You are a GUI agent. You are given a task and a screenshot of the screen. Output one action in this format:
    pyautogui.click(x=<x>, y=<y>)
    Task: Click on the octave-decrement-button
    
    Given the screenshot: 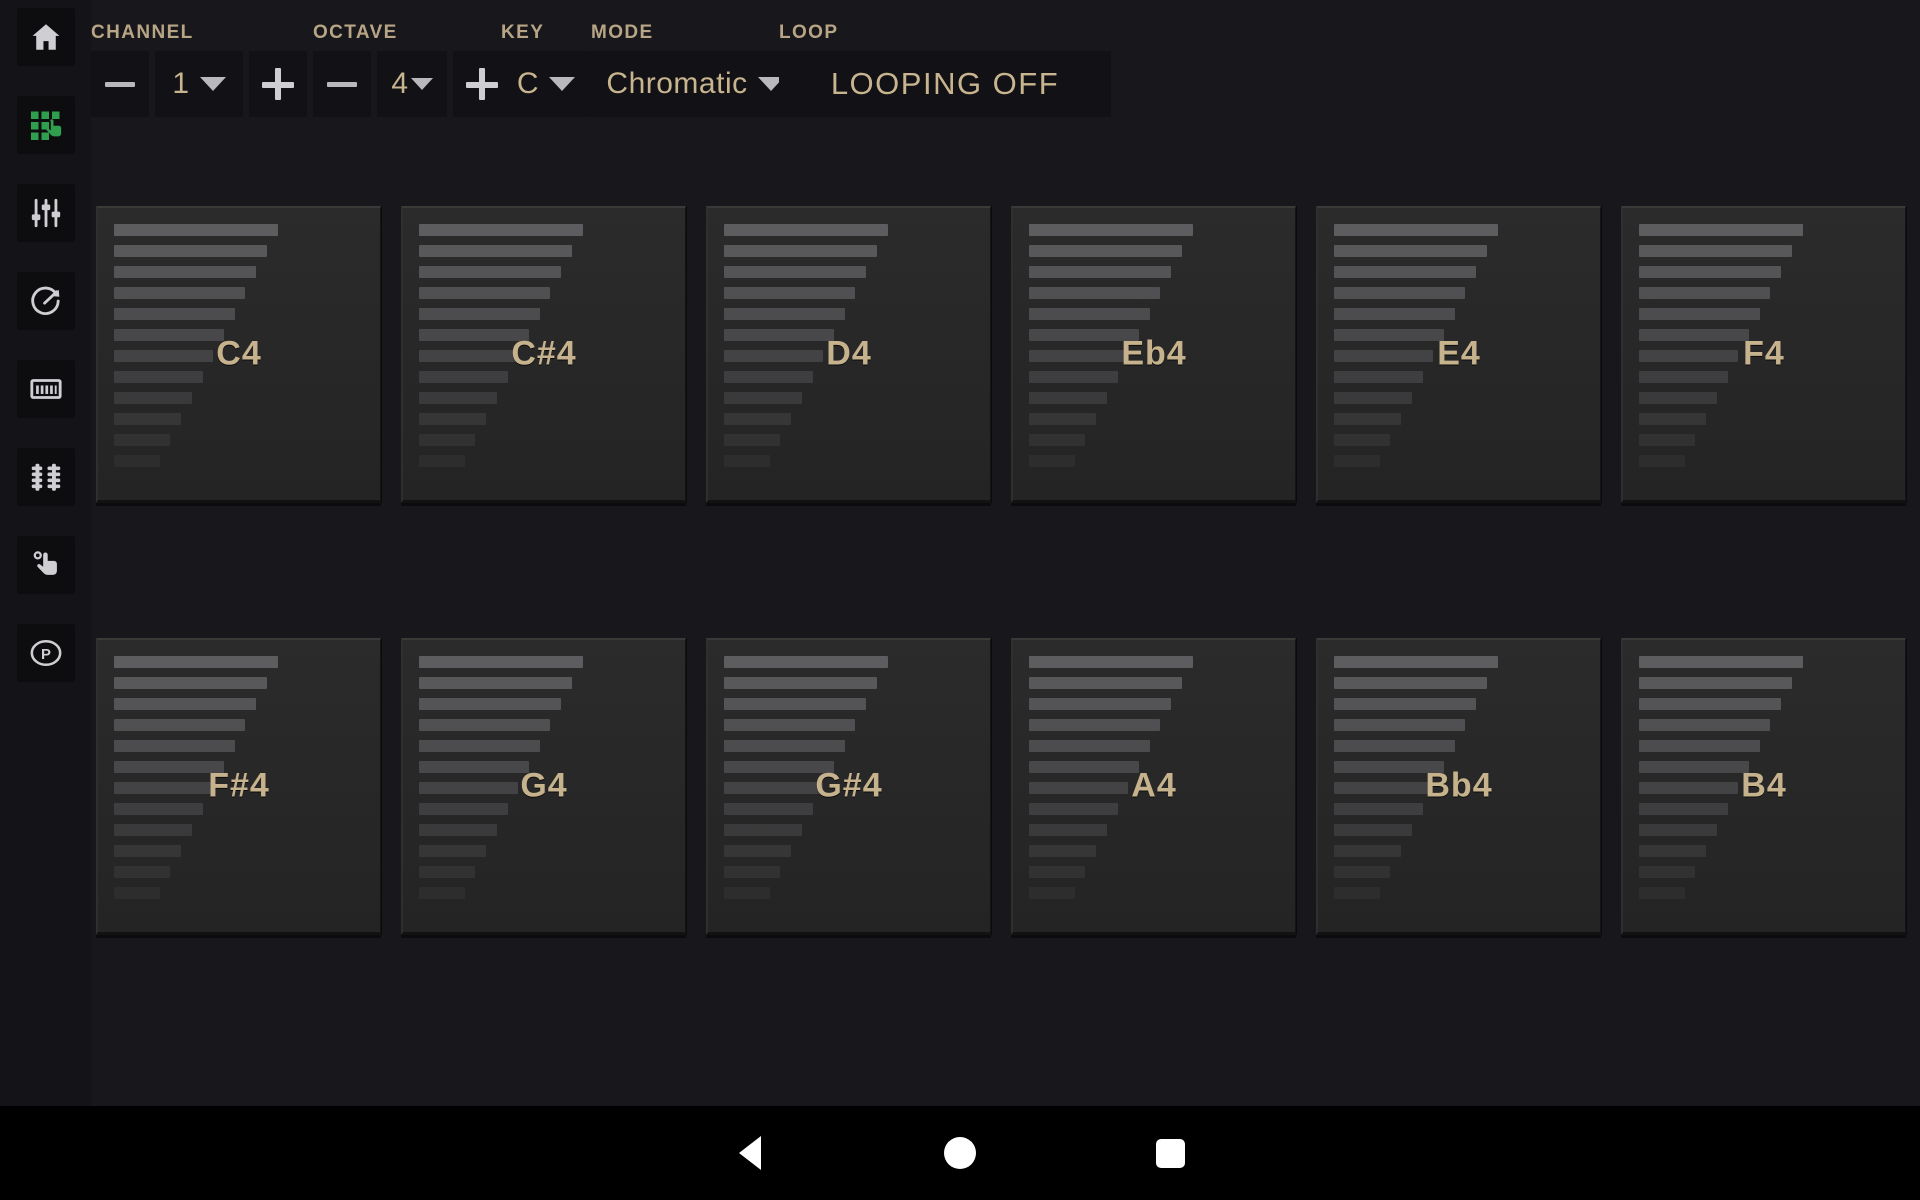 What is the action you would take?
    pyautogui.click(x=342, y=84)
    